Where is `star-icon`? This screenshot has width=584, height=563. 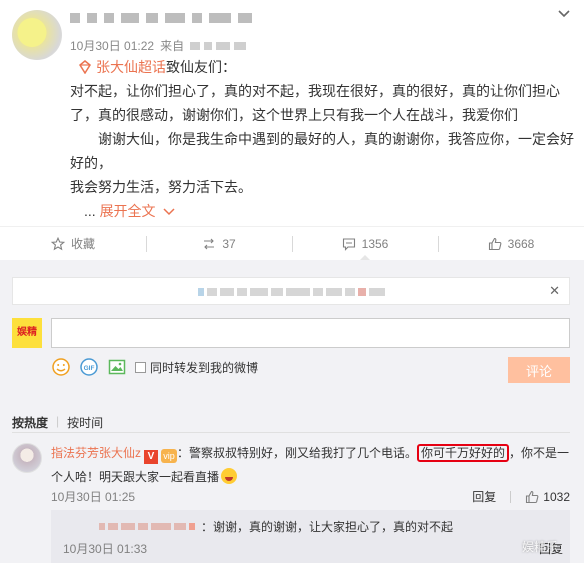
star-icon is located at coordinates (57, 243).